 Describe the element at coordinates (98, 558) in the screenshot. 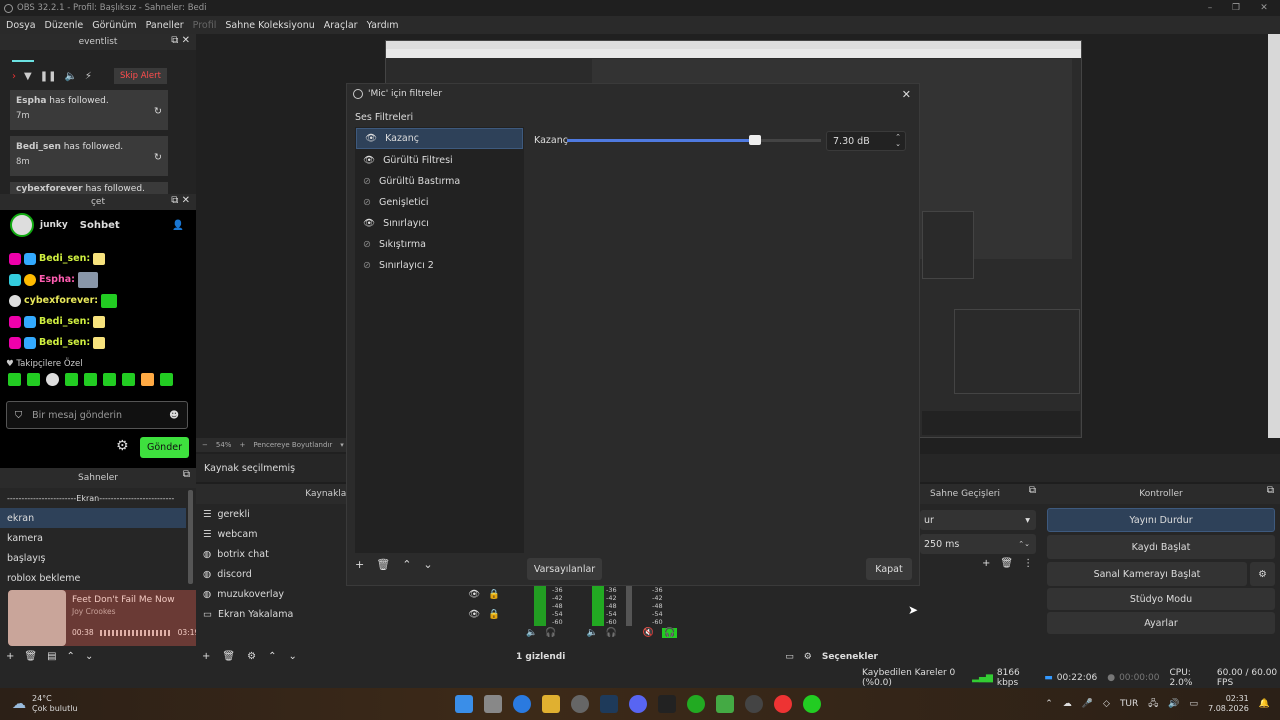

I see `scene-item: başlayış` at that location.